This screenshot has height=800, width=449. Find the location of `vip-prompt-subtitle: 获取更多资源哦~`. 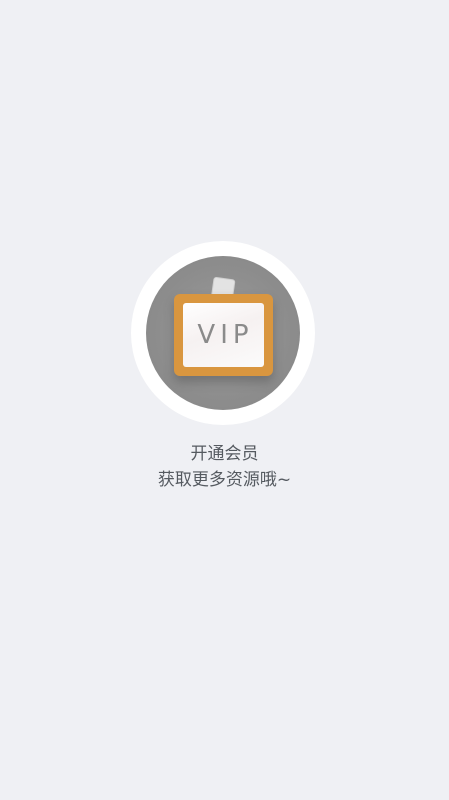

vip-prompt-subtitle: 获取更多资源哦~ is located at coordinates (224, 480).